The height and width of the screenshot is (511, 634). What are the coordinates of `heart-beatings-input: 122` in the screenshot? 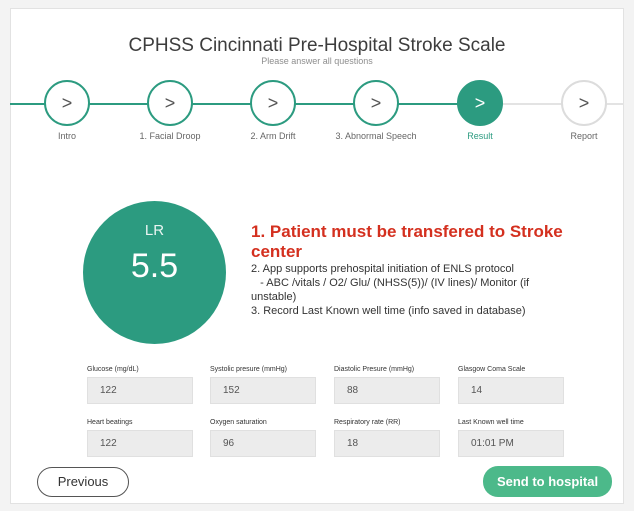 It's located at (140, 443).